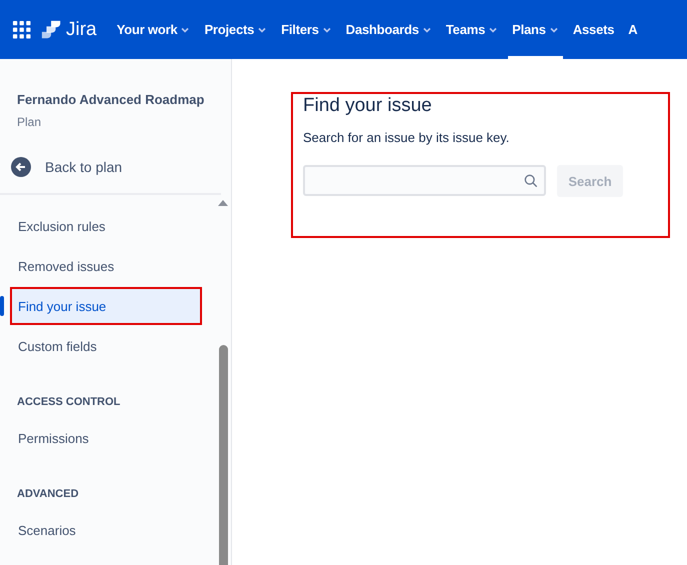 The image size is (687, 565). What do you see at coordinates (472, 29) in the screenshot?
I see `nav-menu-item: Teams` at bounding box center [472, 29].